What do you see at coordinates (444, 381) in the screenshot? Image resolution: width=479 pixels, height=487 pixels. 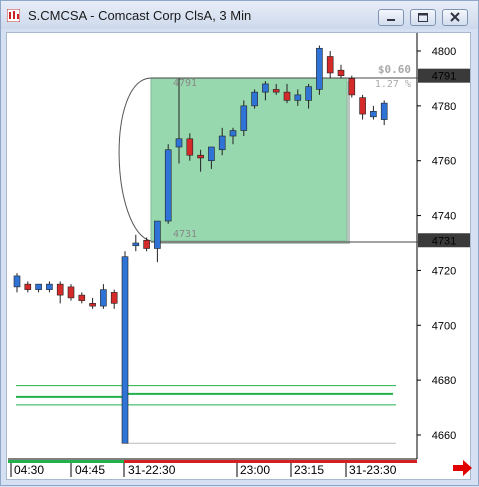 I see `y-tick-label: 4680` at bounding box center [444, 381].